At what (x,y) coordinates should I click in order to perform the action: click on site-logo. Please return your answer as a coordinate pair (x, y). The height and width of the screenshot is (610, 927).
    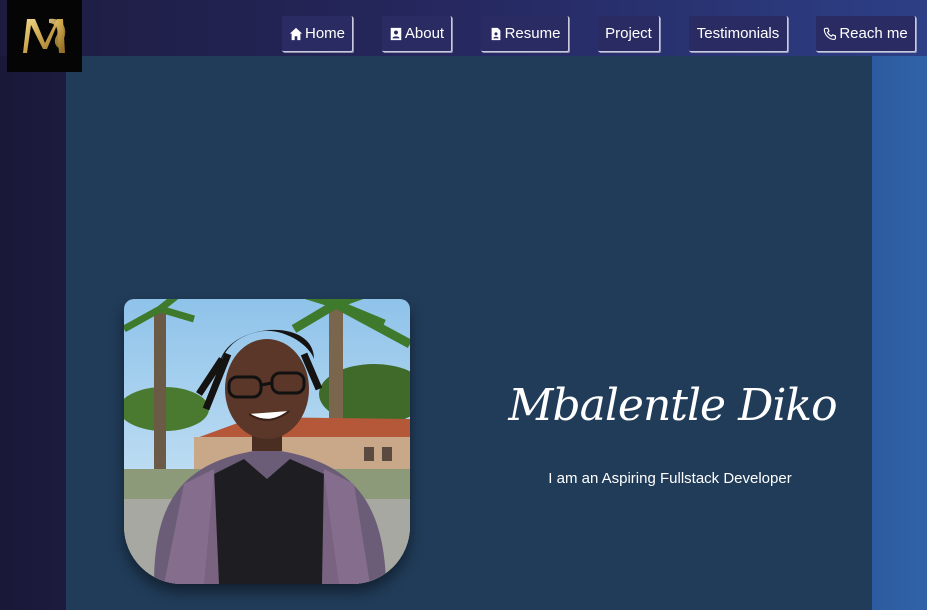
    Looking at the image, I should click on (44, 36).